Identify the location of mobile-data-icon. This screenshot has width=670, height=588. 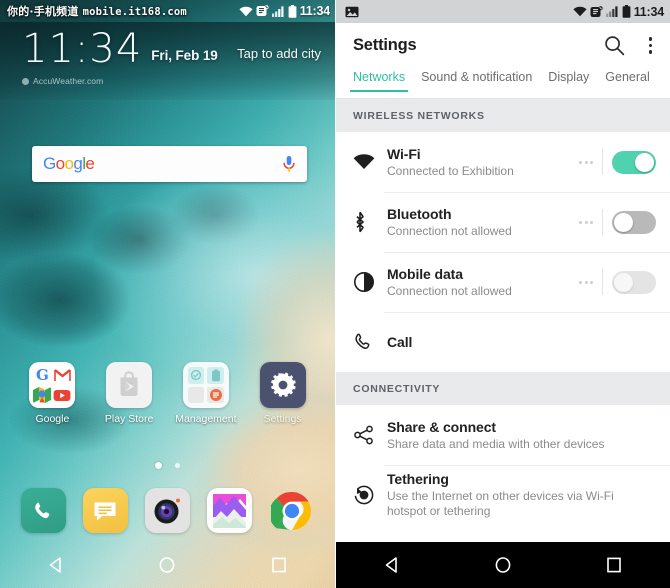
(370, 282).